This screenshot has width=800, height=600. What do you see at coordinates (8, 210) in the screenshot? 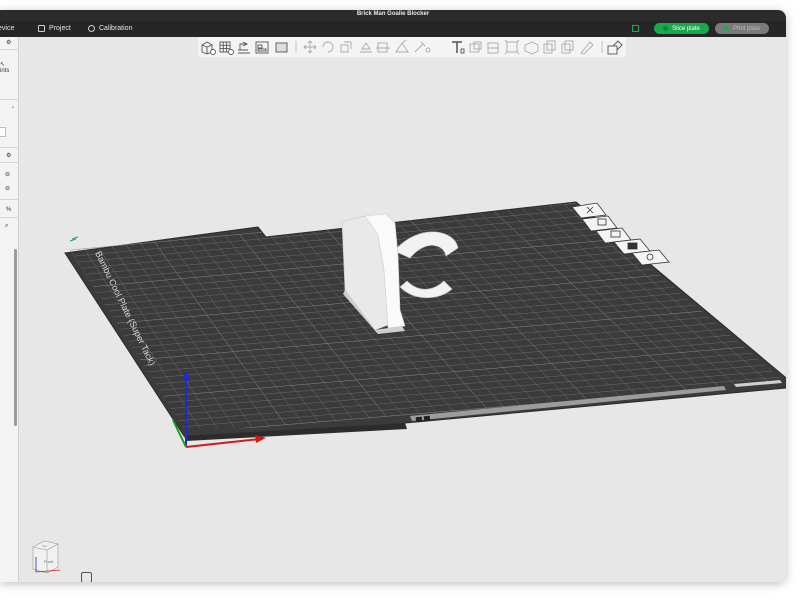
I see `sidebar-percent: %` at bounding box center [8, 210].